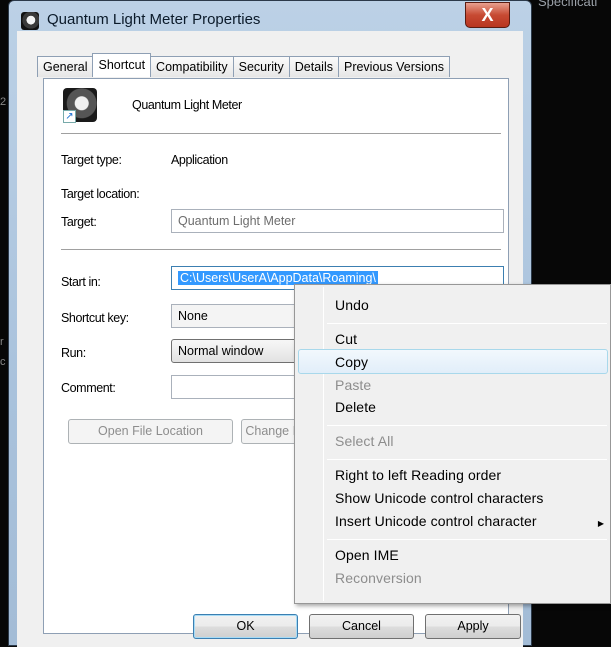 This screenshot has height=647, width=611. What do you see at coordinates (346, 339) in the screenshot?
I see `menu-item-cut: Cut` at bounding box center [346, 339].